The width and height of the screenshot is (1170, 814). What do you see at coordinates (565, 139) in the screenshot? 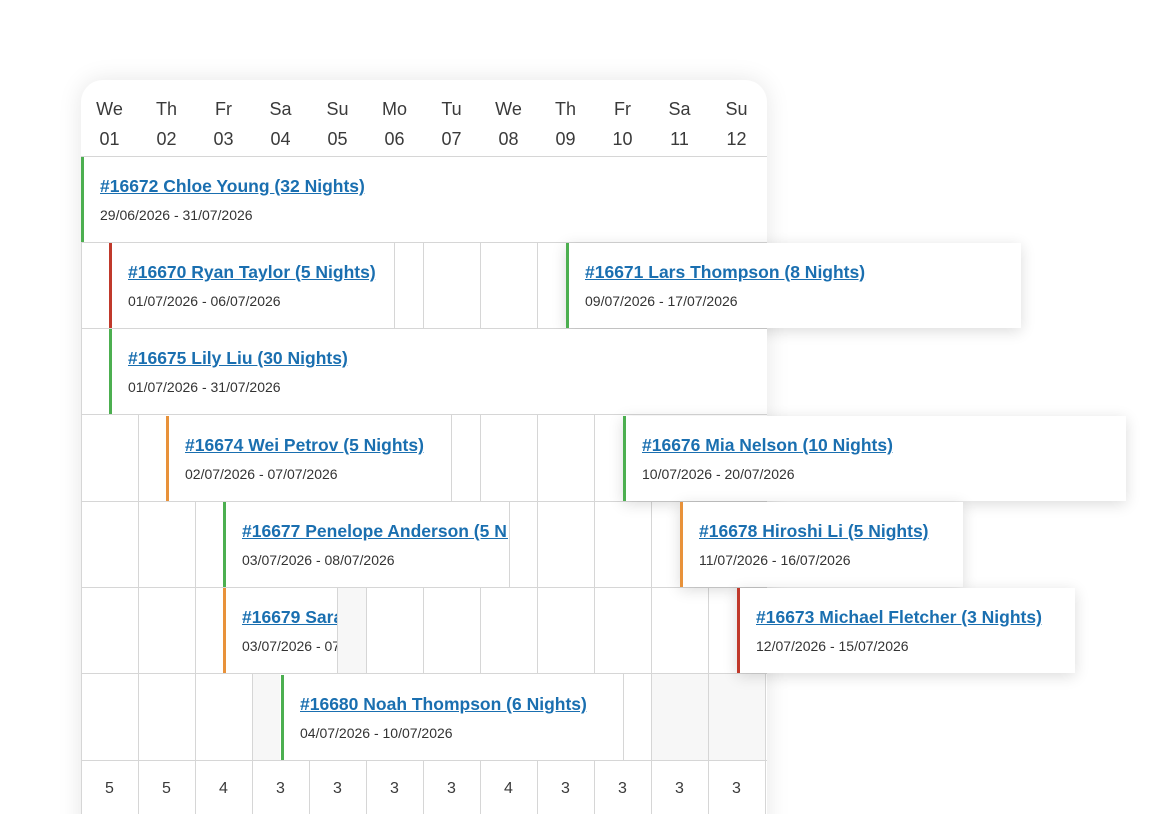
I see `day-date: 09` at bounding box center [565, 139].